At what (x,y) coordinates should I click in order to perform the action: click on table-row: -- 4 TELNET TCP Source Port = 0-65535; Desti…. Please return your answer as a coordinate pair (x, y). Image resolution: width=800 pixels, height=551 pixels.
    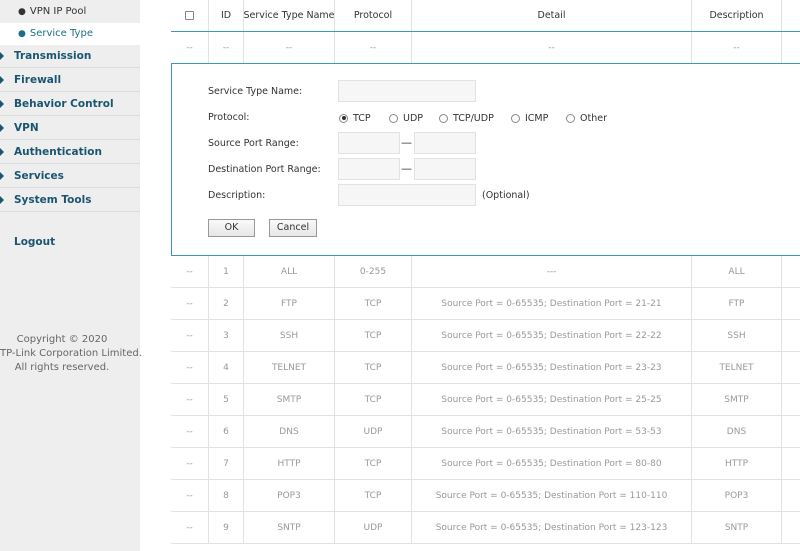
    Looking at the image, I should click on (485, 368).